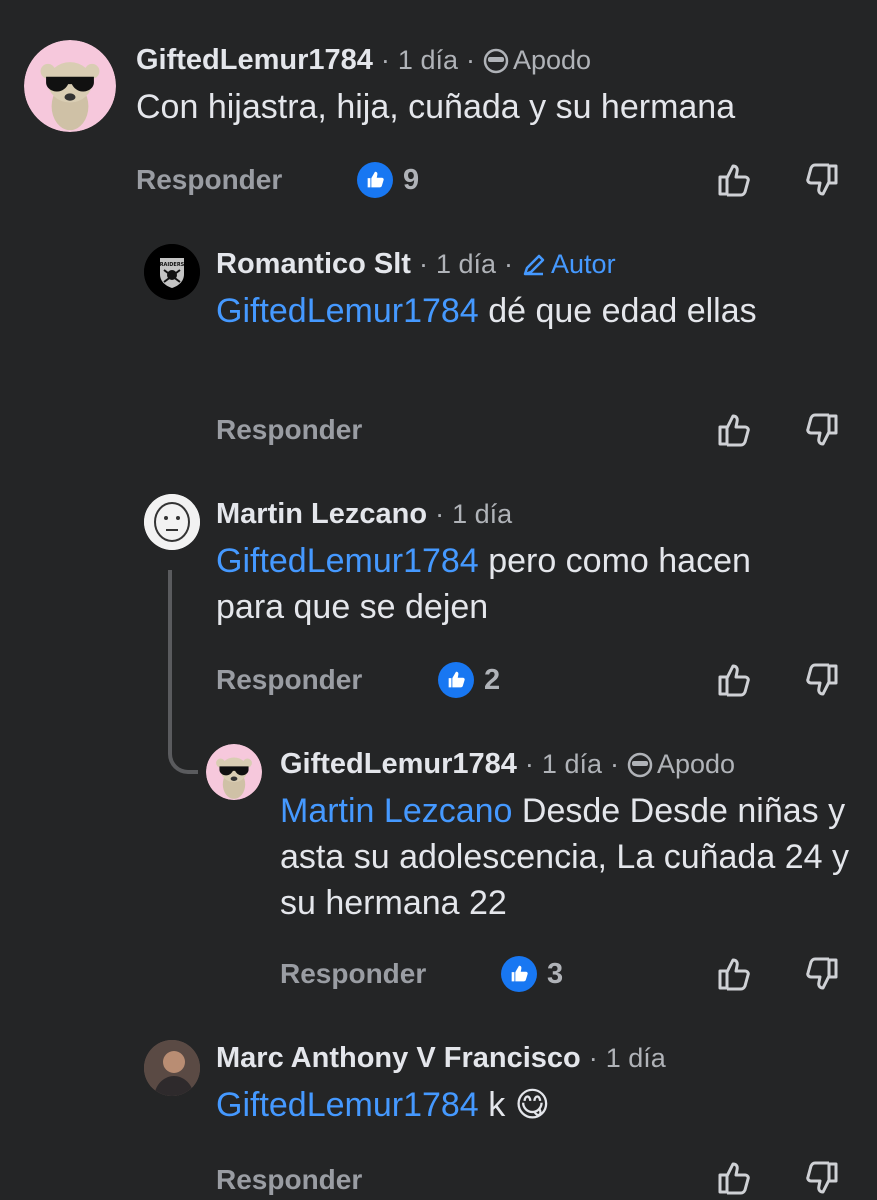 The height and width of the screenshot is (1200, 877). What do you see at coordinates (398, 1058) in the screenshot?
I see `author-name: Marc Anthony V Francisco` at bounding box center [398, 1058].